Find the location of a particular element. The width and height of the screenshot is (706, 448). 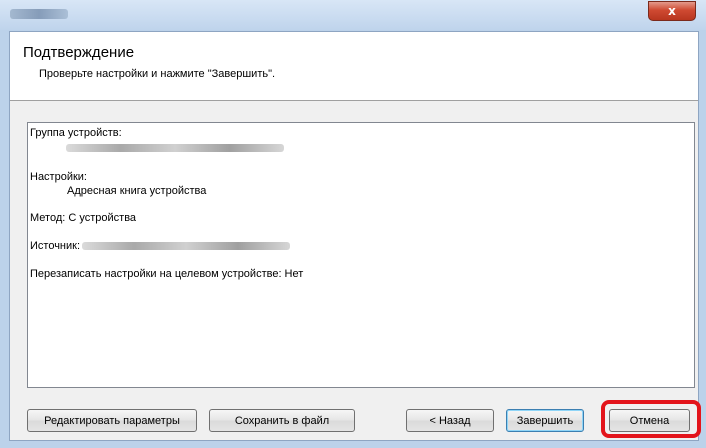

back-button: < Назад is located at coordinates (450, 420).